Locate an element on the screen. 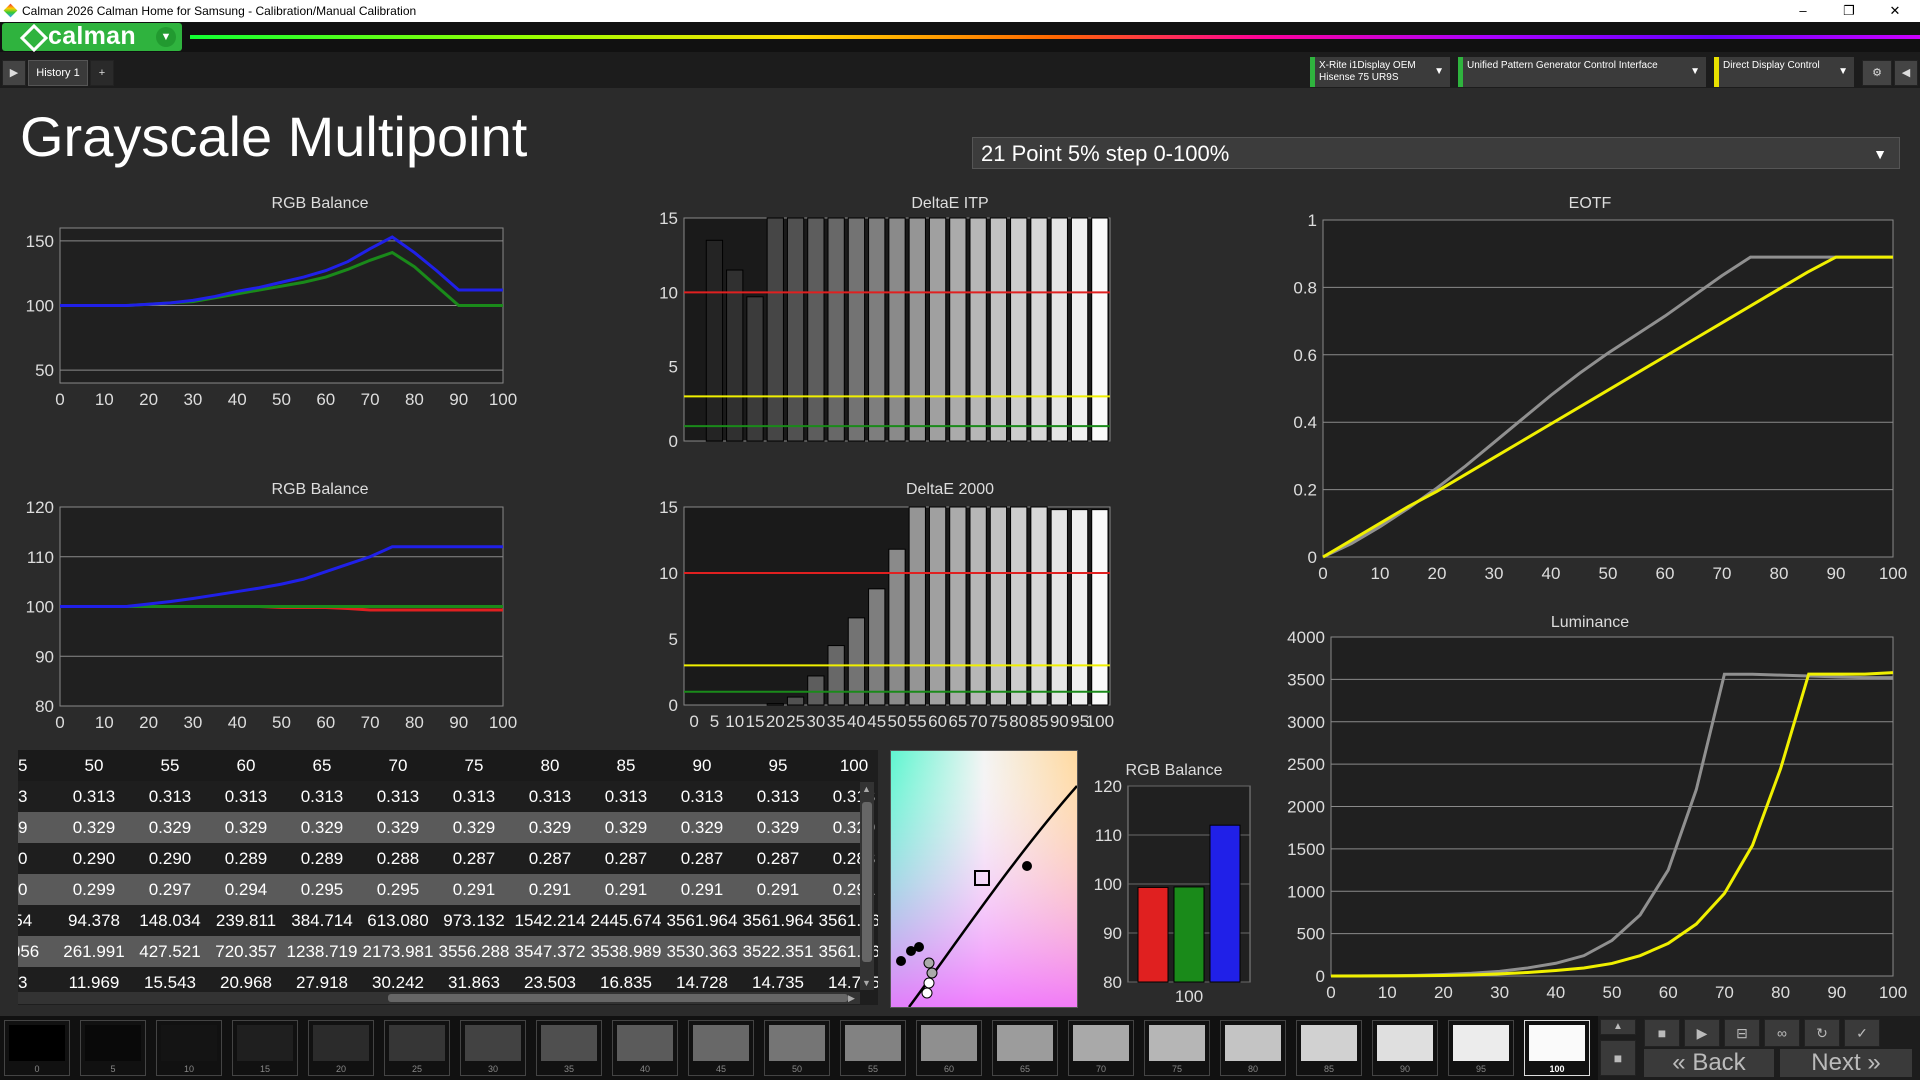  close-button: ✕ is located at coordinates (1895, 11).